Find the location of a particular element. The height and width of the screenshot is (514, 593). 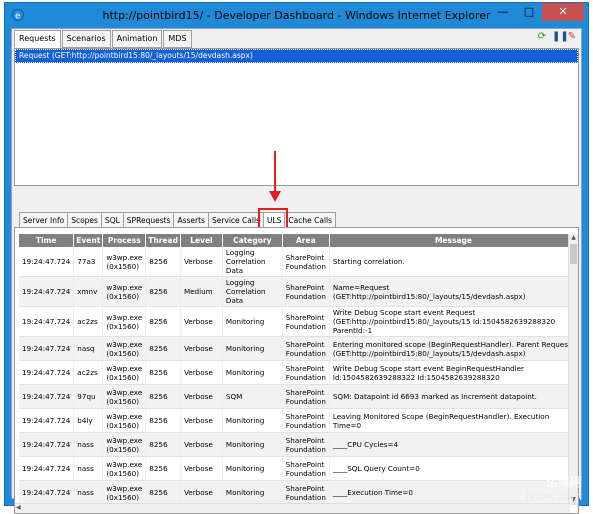

scroll-thumb is located at coordinates (573, 254).